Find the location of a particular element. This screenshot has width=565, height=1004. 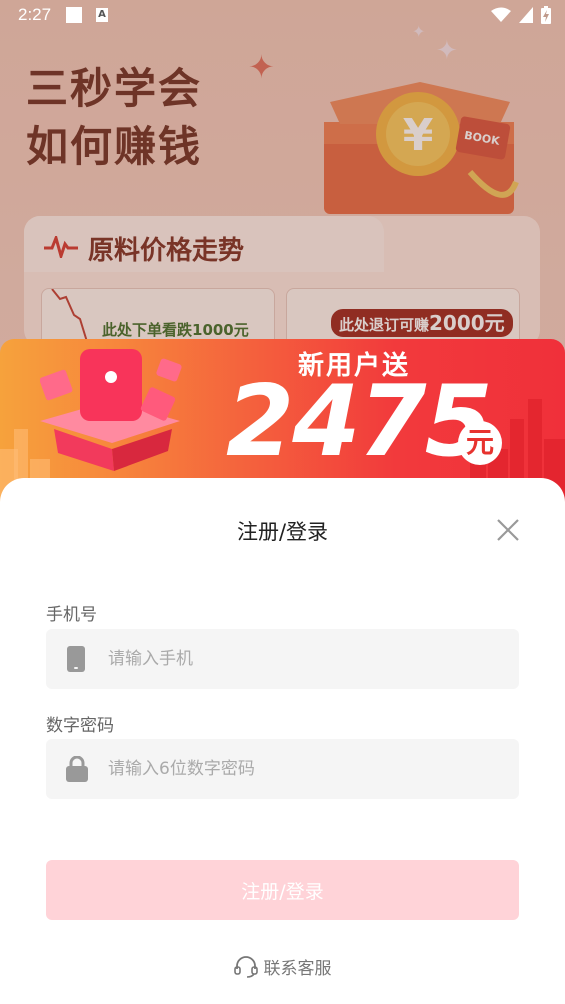

contact-support-link: 联系客服 is located at coordinates (282, 966).